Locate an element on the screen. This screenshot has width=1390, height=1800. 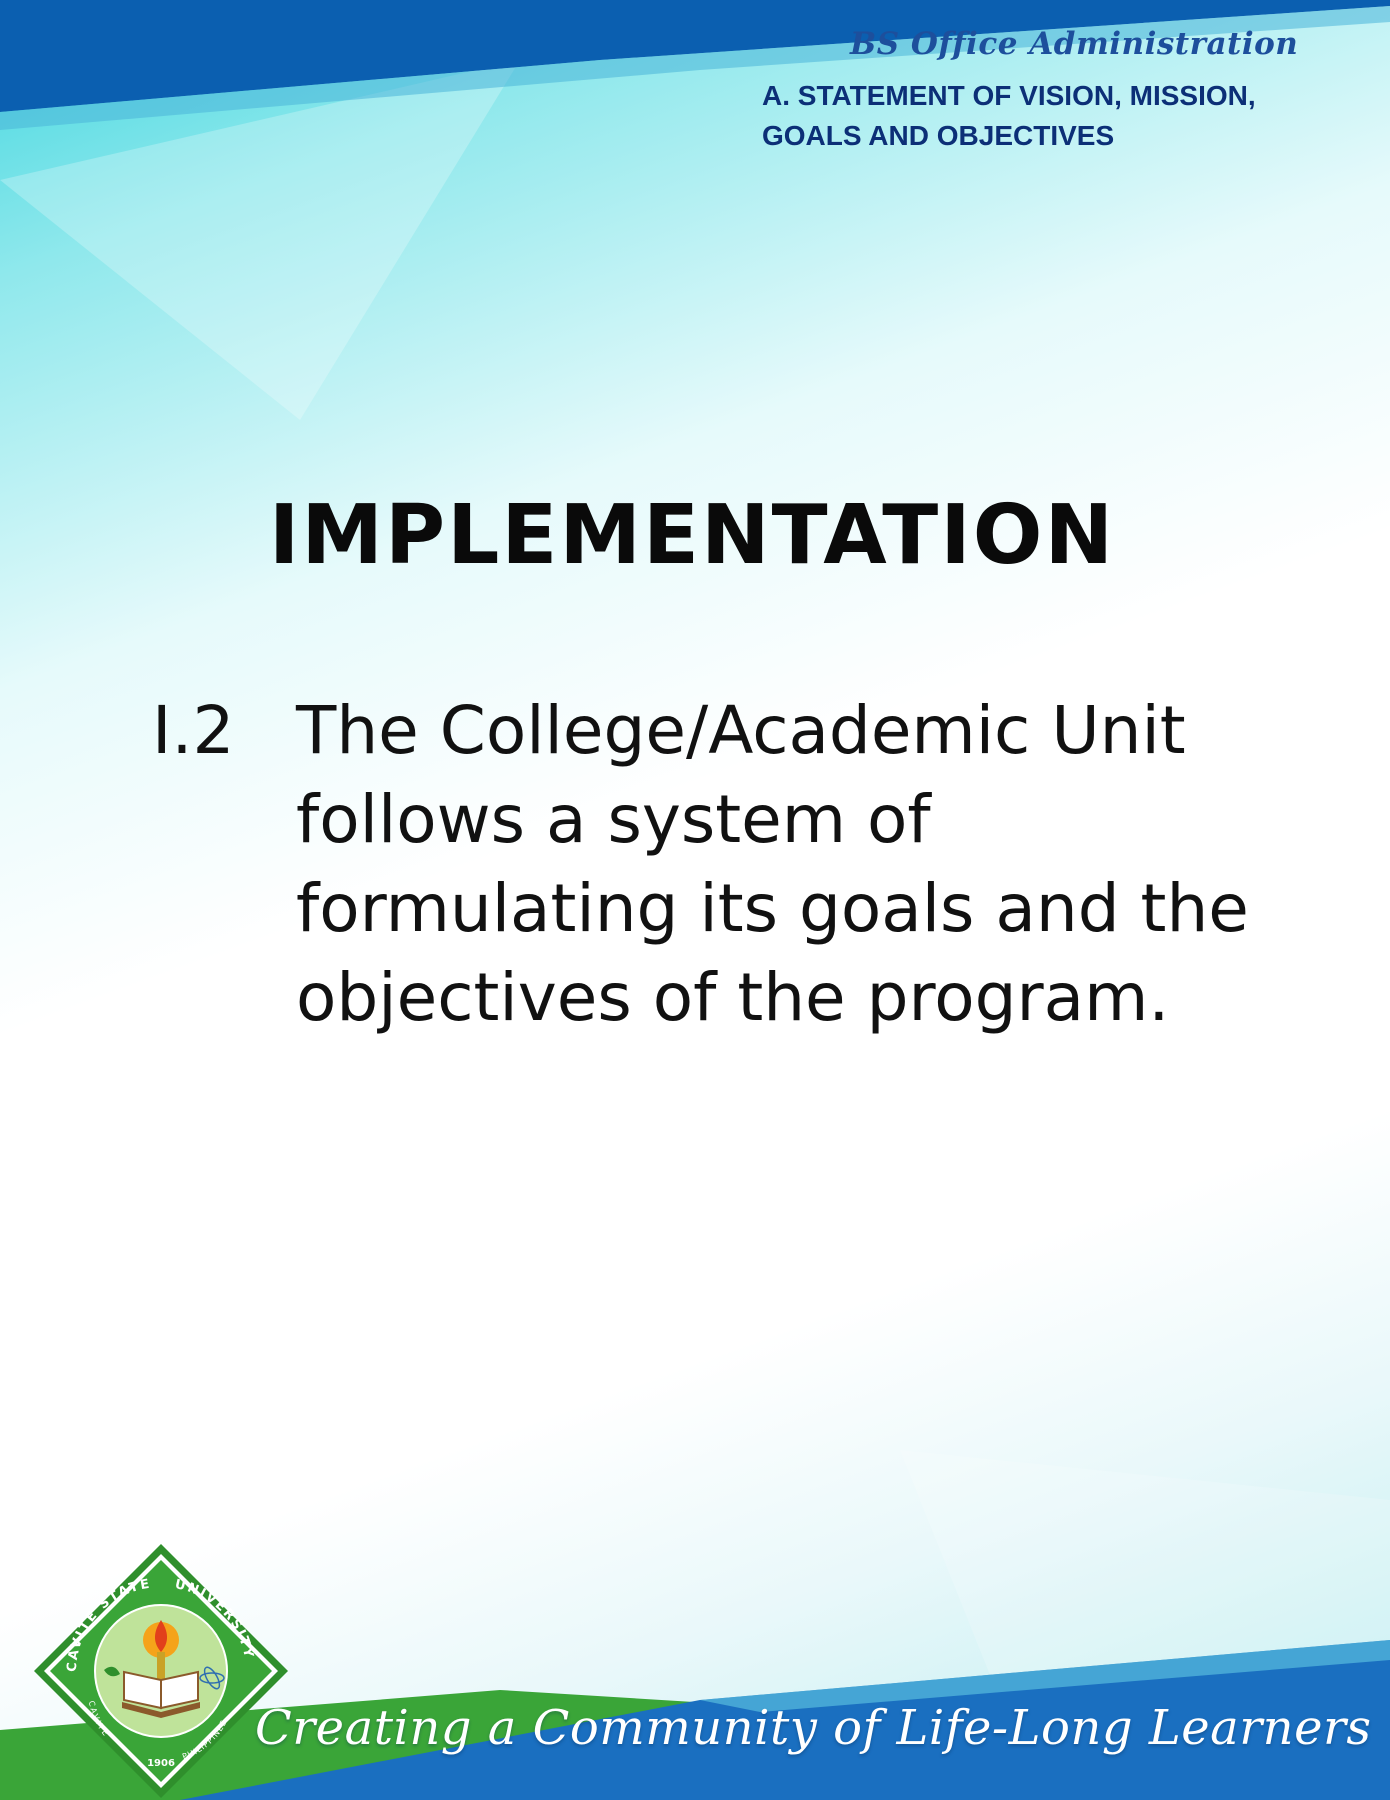
item-number: I.2 is located at coordinates (193, 730).